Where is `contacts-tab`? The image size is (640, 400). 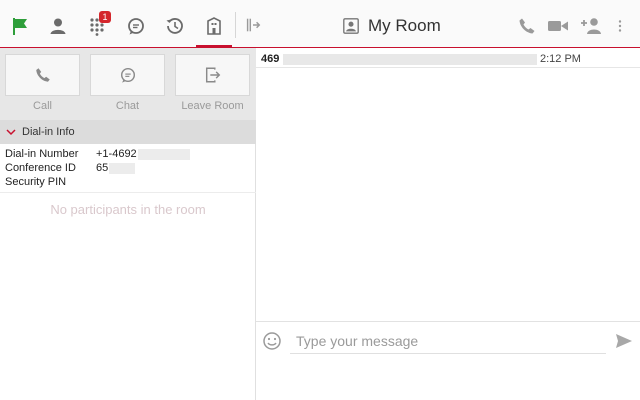
contacts-tab is located at coordinates (58, 26).